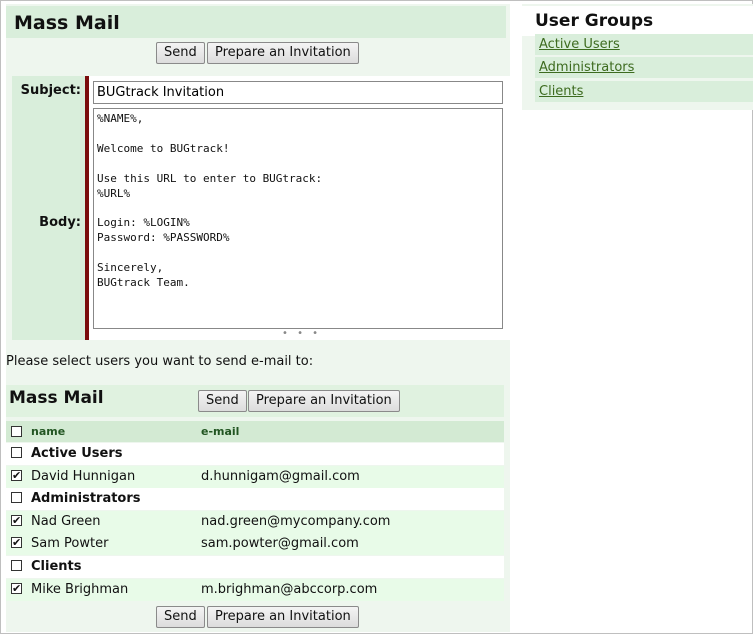 This screenshot has height=634, width=753. Describe the element at coordinates (283, 617) in the screenshot. I see `footer-prepare-invitation-button: Prepare an Invitation` at that location.